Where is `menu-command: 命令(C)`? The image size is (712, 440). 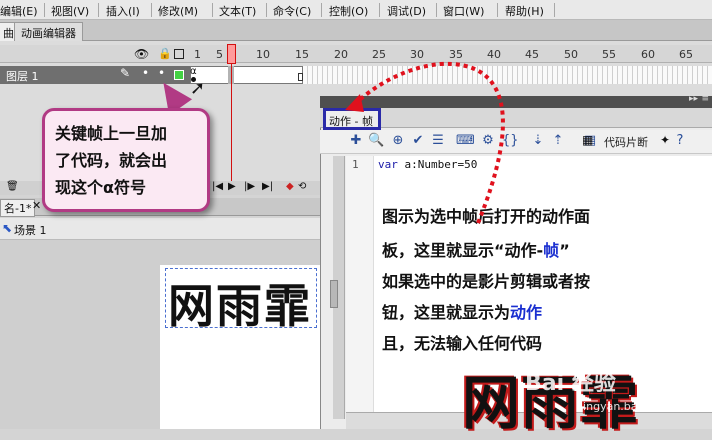
menu-command: 命令(C) is located at coordinates (292, 11).